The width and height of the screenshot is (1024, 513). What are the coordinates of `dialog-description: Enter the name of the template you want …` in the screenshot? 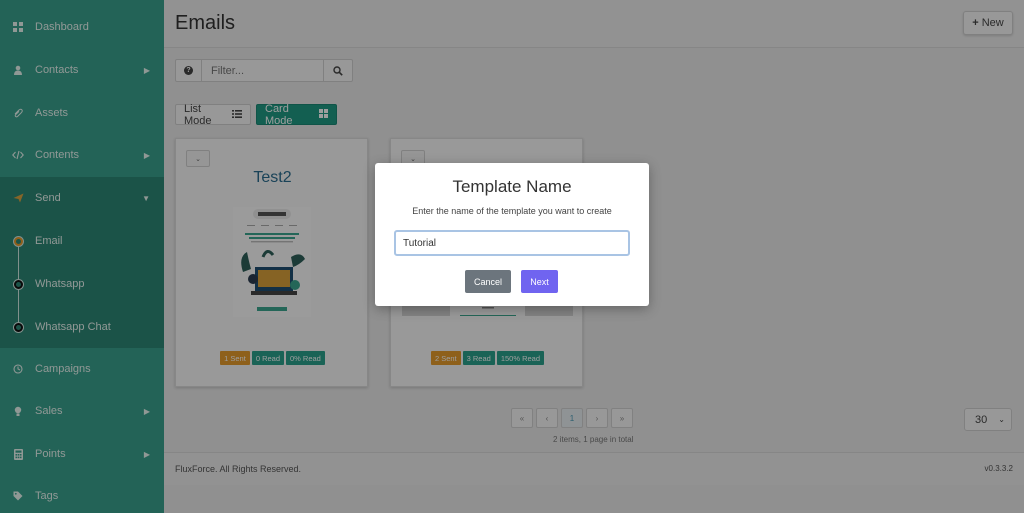 It's located at (512, 211).